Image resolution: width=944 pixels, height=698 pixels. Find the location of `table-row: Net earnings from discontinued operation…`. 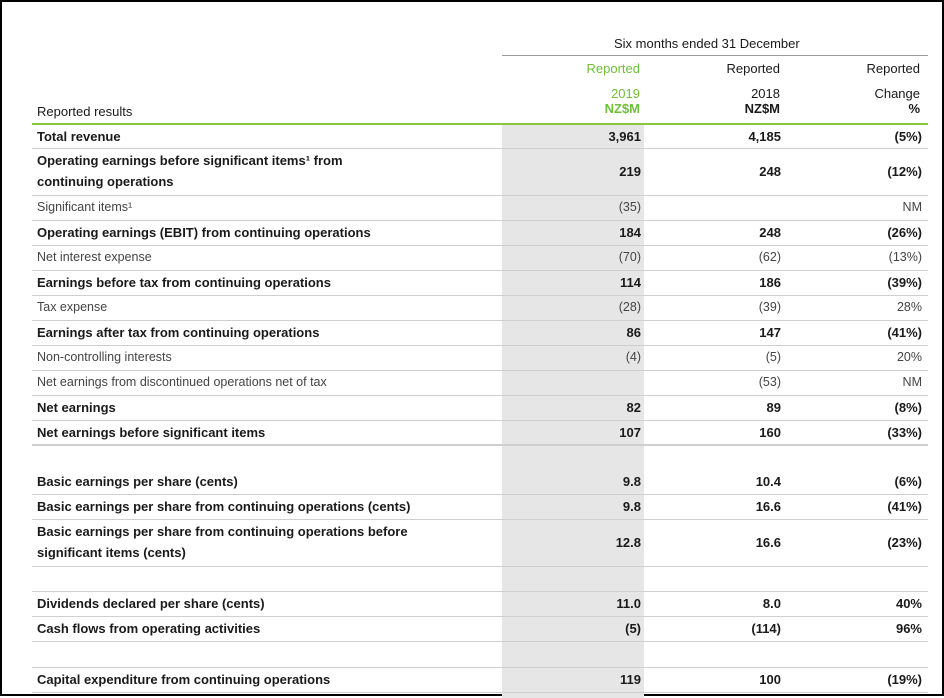

table-row: Net earnings from discontinued operation… is located at coordinates (480, 382).